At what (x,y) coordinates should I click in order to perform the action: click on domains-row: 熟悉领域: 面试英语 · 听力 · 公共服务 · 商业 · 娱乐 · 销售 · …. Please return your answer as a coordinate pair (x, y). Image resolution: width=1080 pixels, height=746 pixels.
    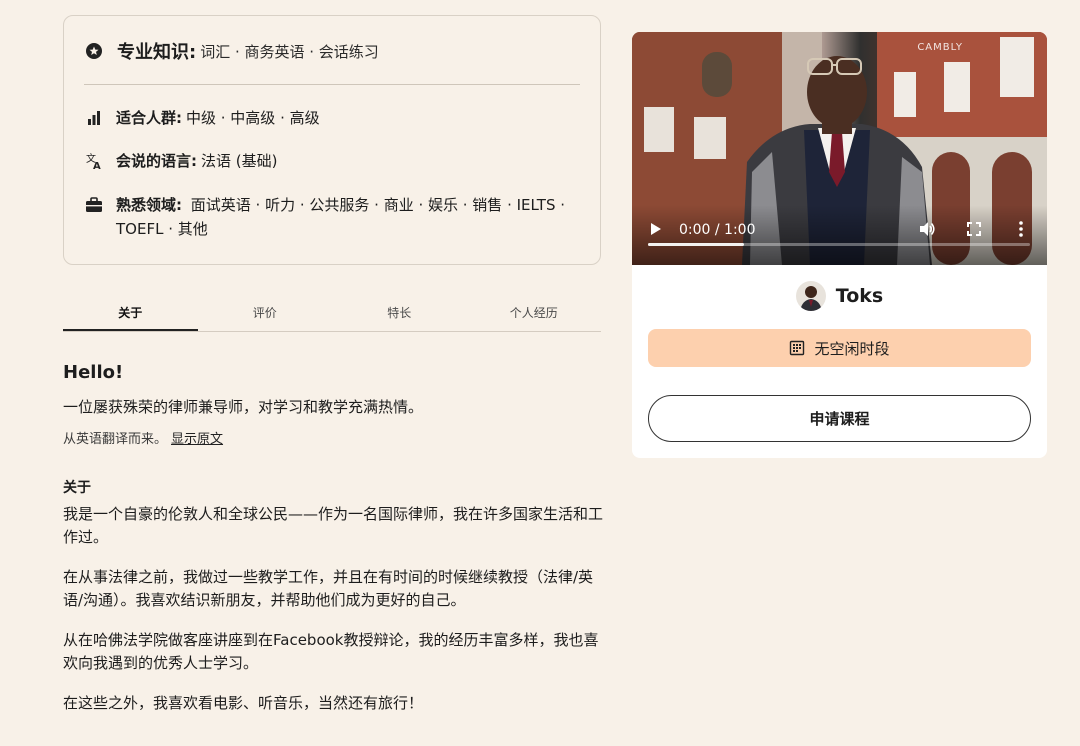
    Looking at the image, I should click on (335, 217).